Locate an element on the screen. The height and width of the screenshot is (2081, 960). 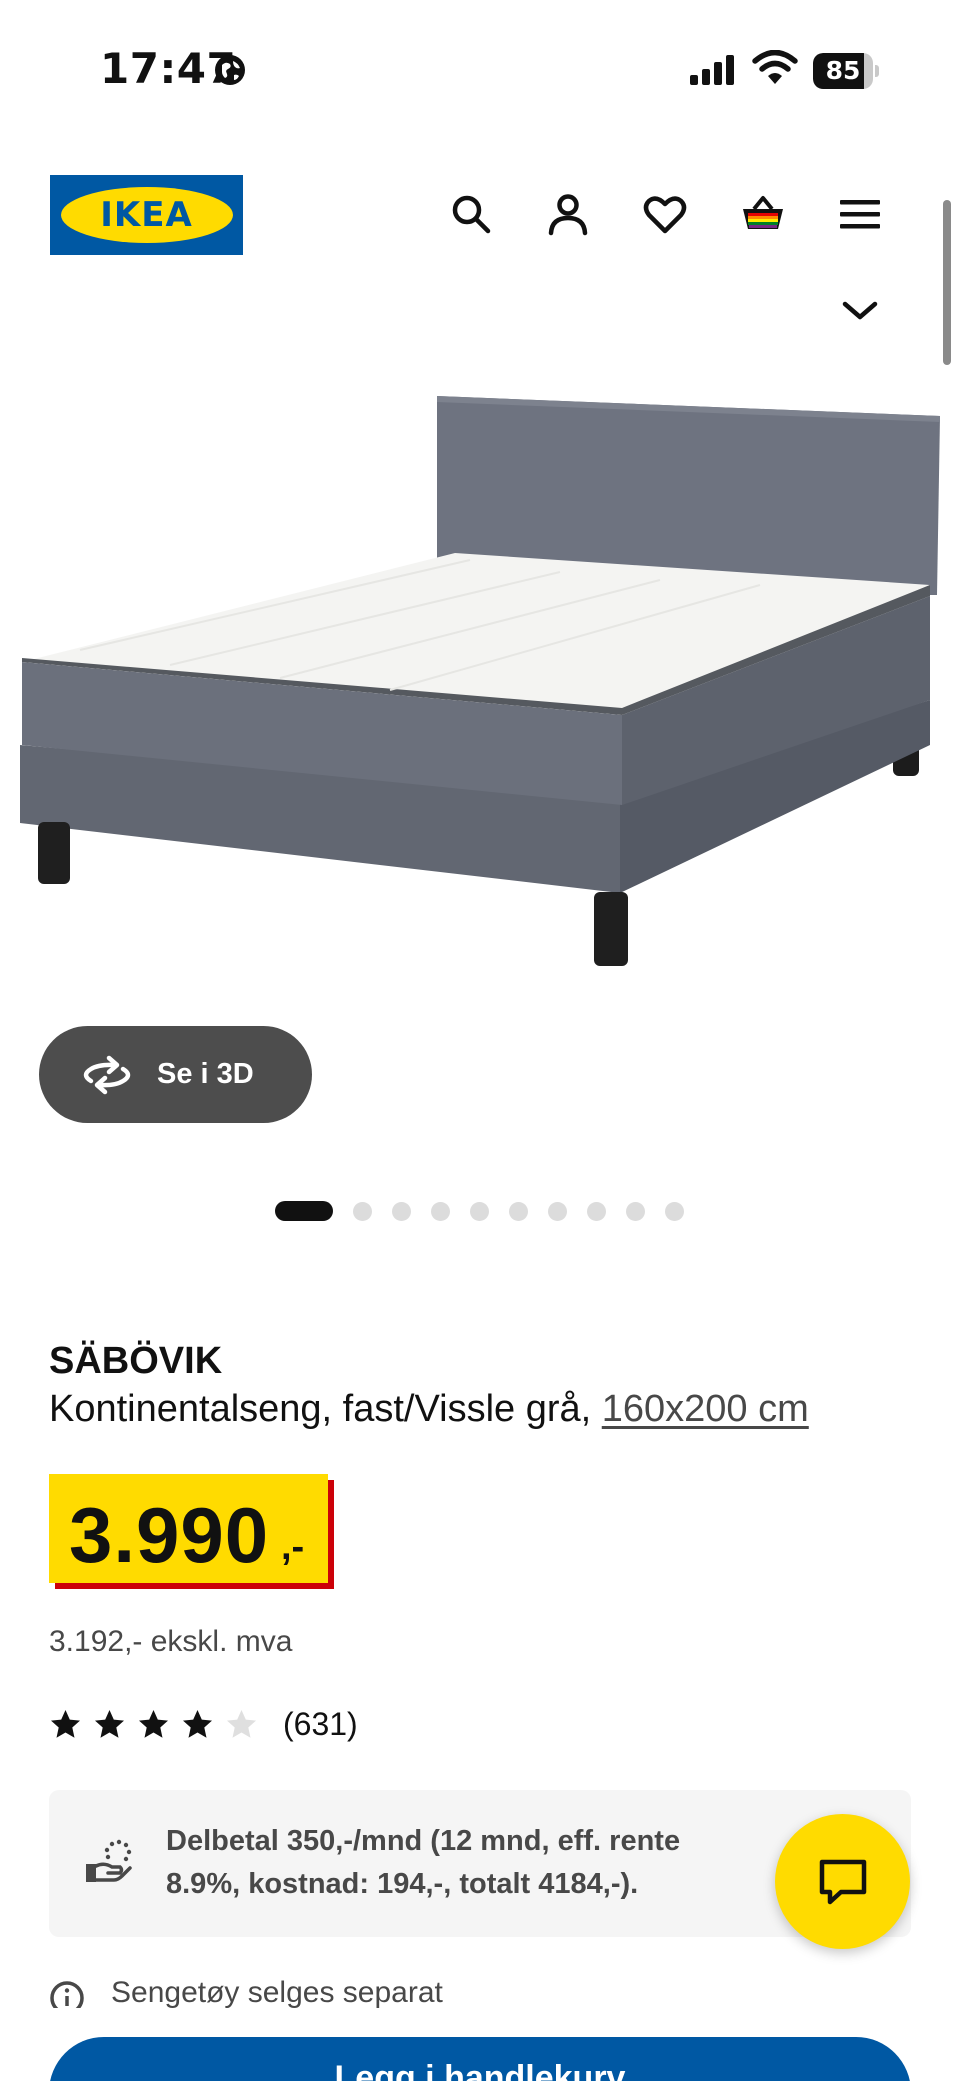
battery-icon: 85 is located at coordinates (846, 71).